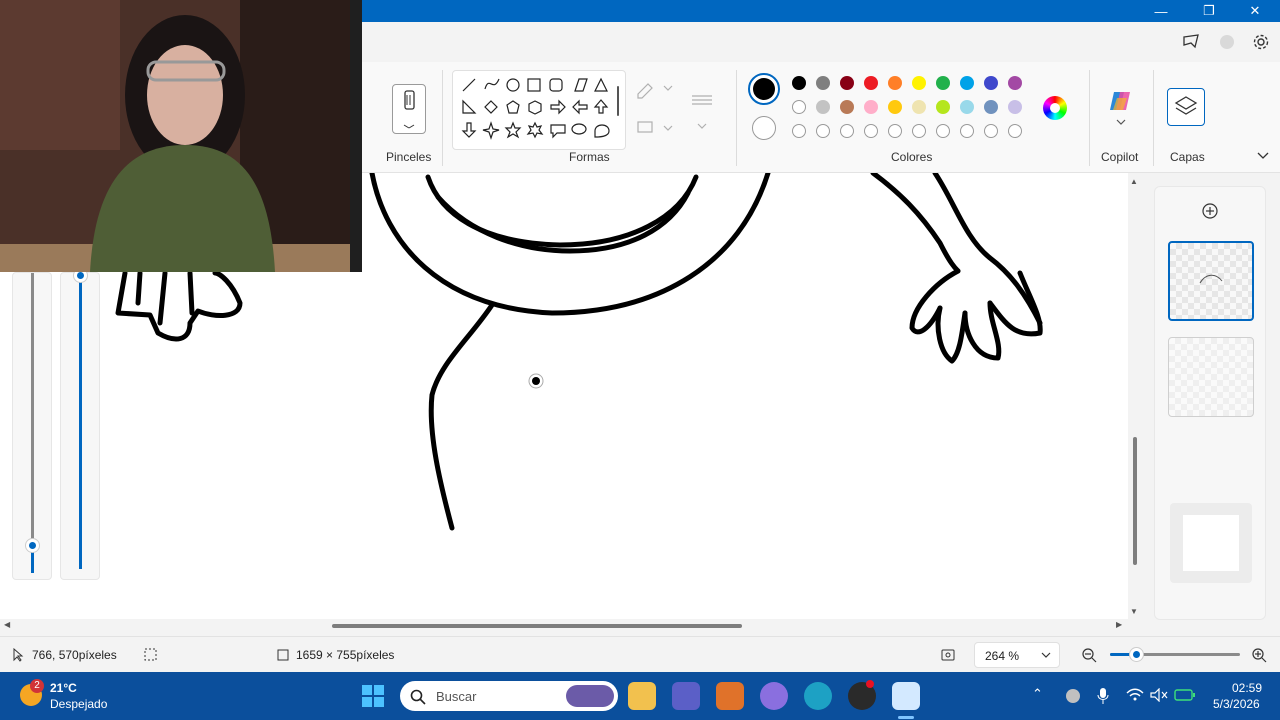 The image size is (1280, 720). What do you see at coordinates (674, 108) in the screenshot?
I see `shape-options` at bounding box center [674, 108].